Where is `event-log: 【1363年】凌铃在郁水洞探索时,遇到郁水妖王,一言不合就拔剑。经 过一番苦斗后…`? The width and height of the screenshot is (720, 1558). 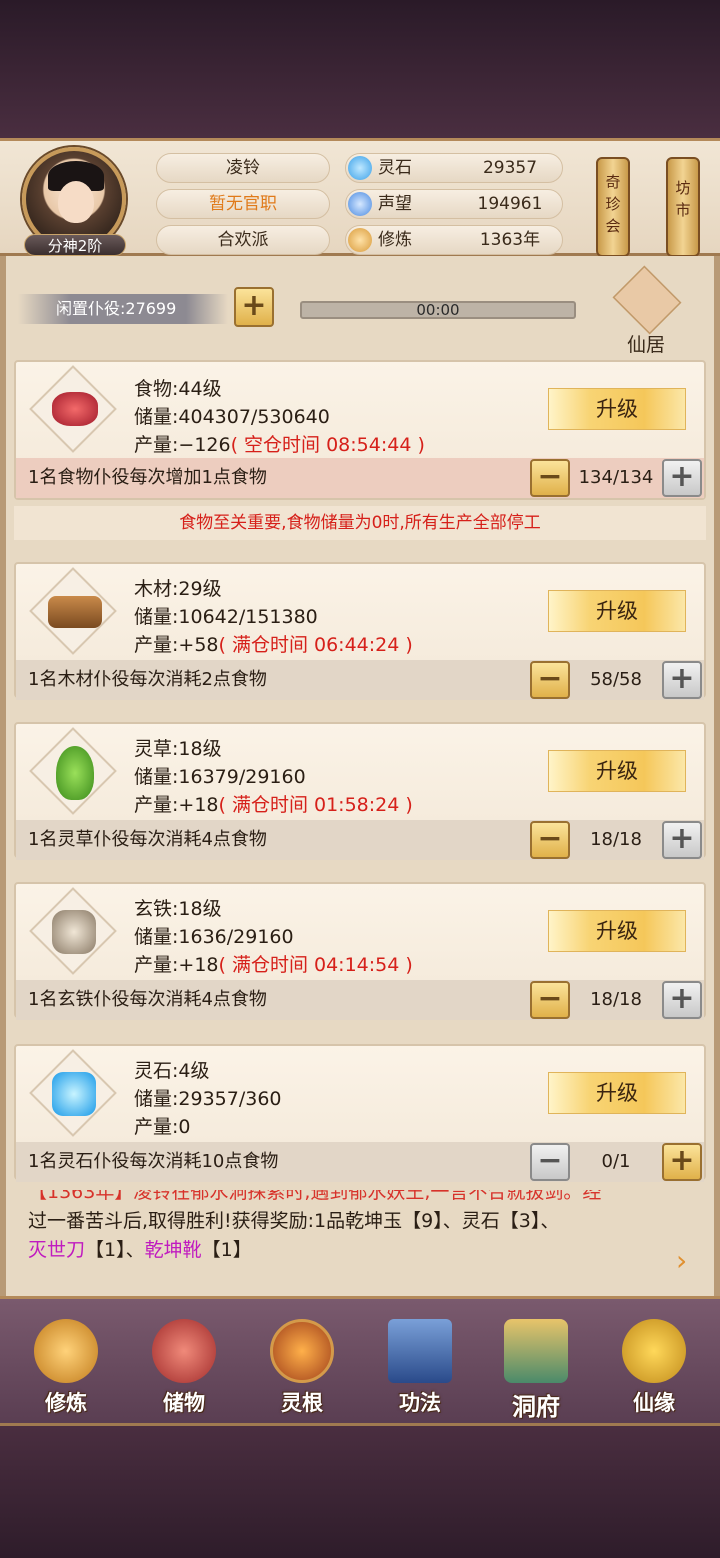 event-log: 【1363年】凌铃在郁水洞探索时,遇到郁水妖王,一言不合就拔剑。经 过一番苦斗后… is located at coordinates (360, 1240).